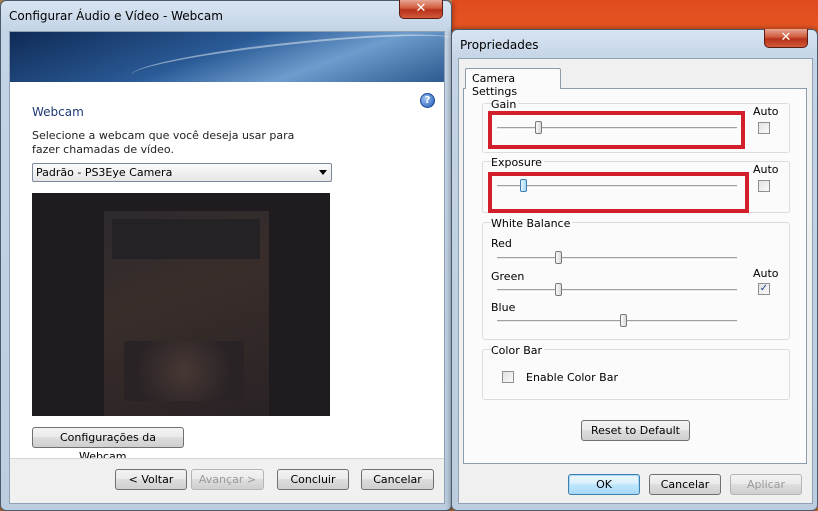  I want to click on ok-button: OK, so click(604, 484).